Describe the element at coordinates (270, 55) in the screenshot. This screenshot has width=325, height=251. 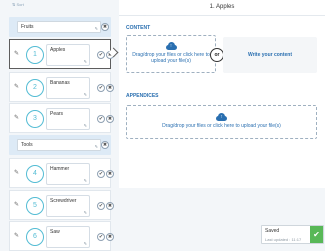
I see `write-content-button: Write your content` at that location.